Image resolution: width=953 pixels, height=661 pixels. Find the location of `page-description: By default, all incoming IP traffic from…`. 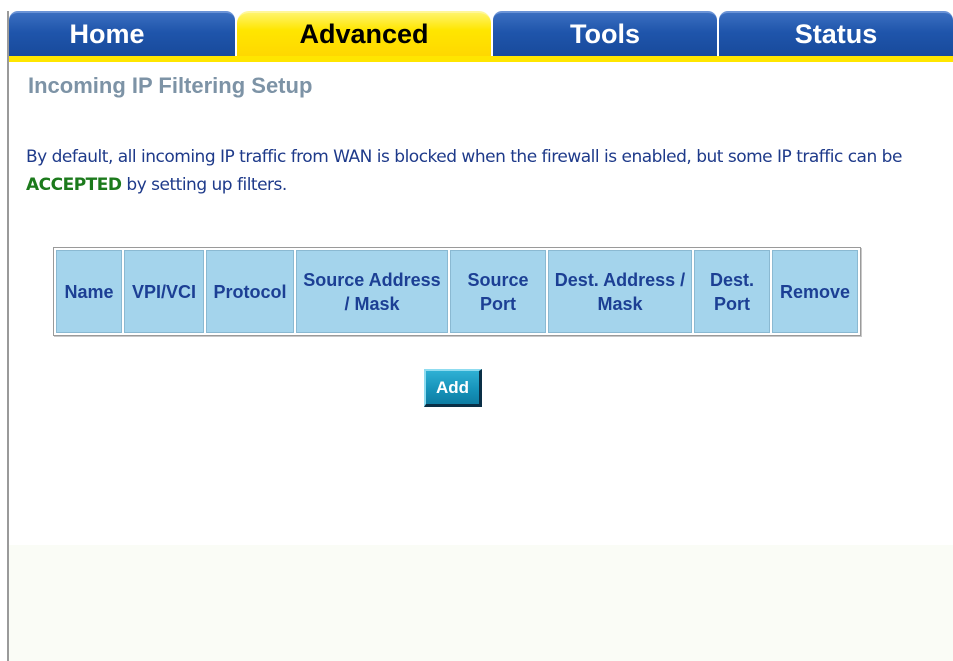

page-description: By default, all incoming IP traffic from… is located at coordinates (478, 171).